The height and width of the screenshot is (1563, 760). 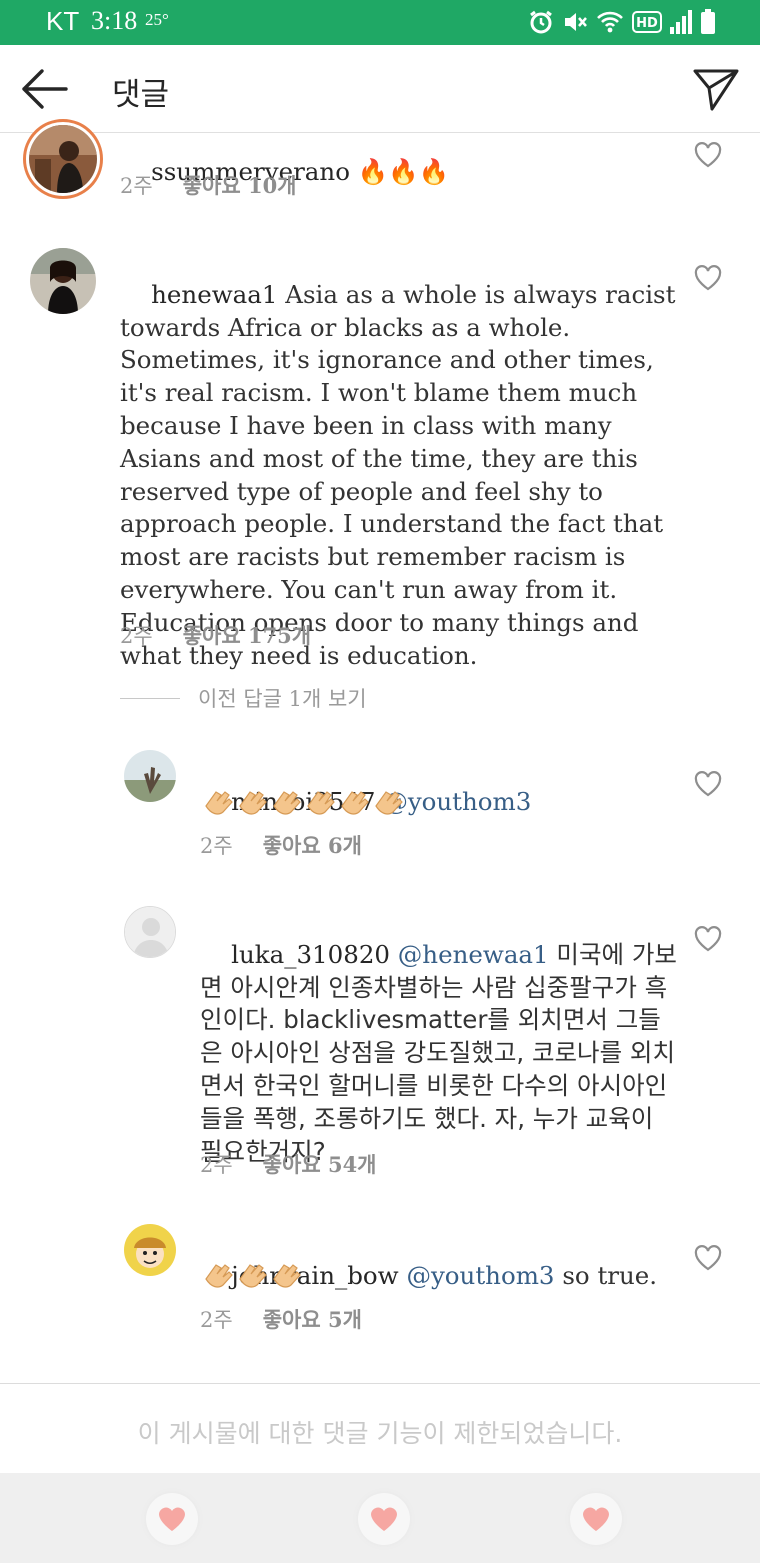 What do you see at coordinates (282, 699) in the screenshot?
I see `view-previous-replies-label: 이전 답글 1개 보기` at bounding box center [282, 699].